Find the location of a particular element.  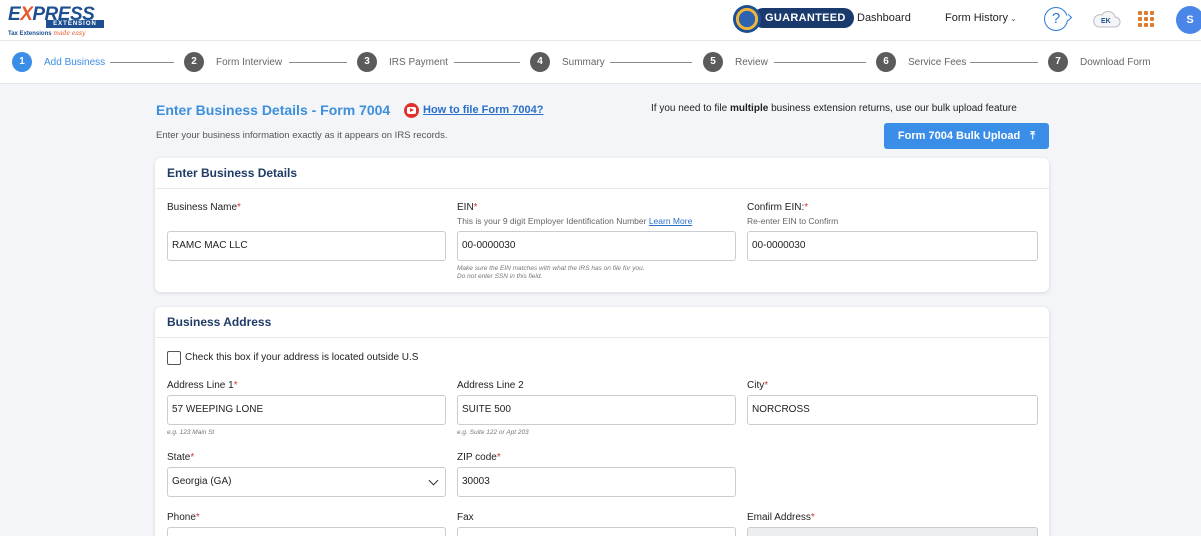

email-input is located at coordinates (892, 531).